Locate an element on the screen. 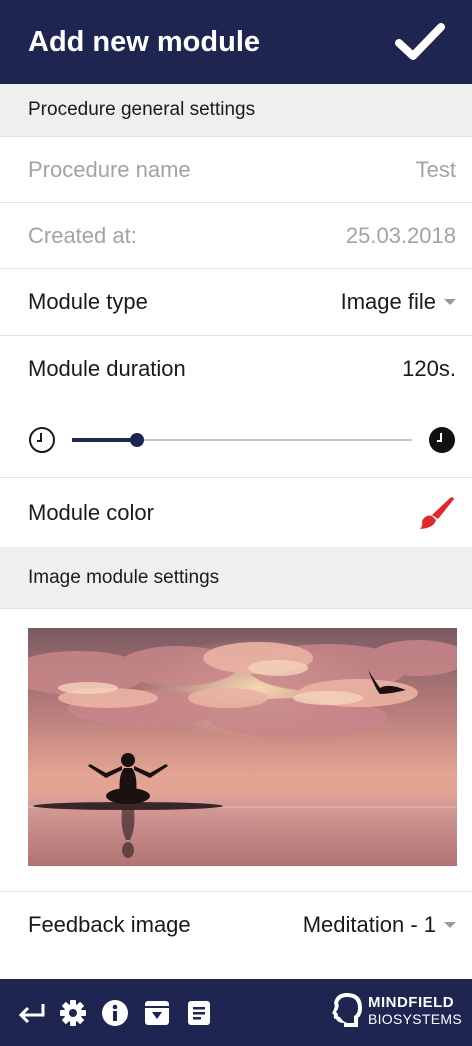  gear-icon is located at coordinates (73, 1012).